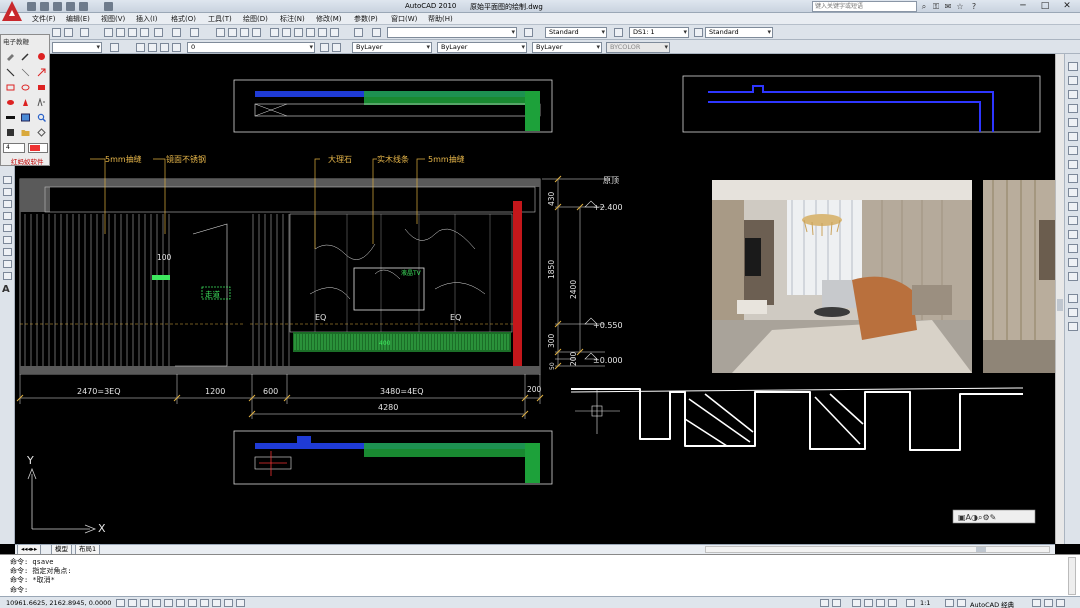 The width and height of the screenshot is (1080, 608). What do you see at coordinates (10, 56) in the screenshot?
I see `eraser-icon` at bounding box center [10, 56].